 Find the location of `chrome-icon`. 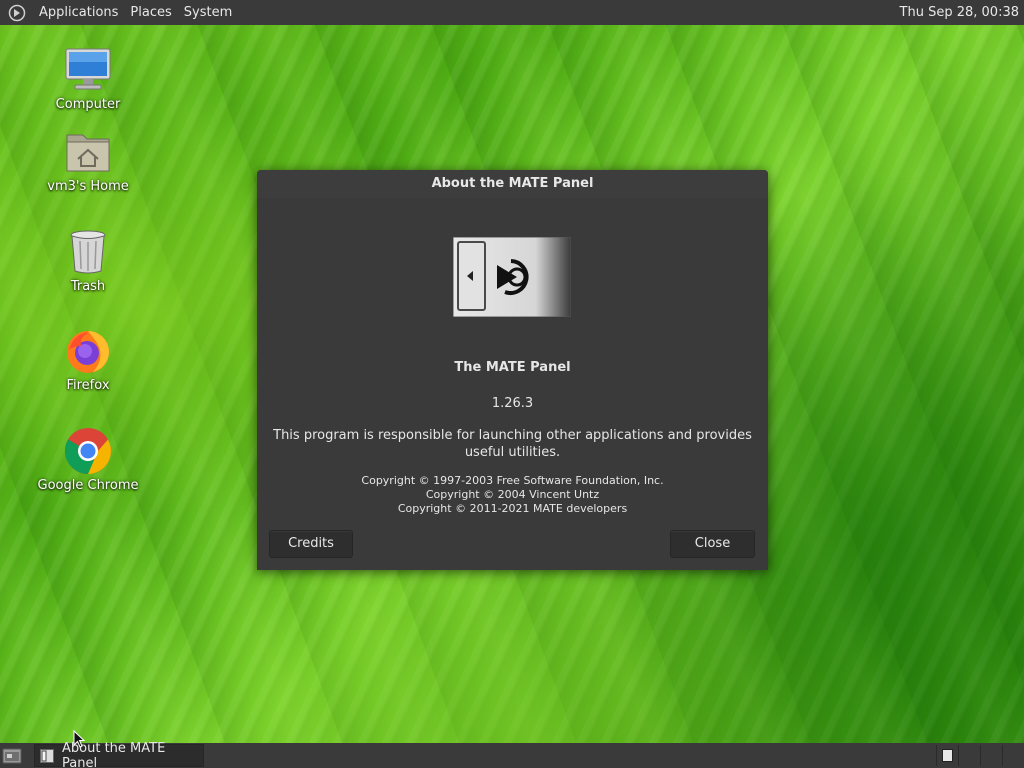

chrome-icon is located at coordinates (88, 451).